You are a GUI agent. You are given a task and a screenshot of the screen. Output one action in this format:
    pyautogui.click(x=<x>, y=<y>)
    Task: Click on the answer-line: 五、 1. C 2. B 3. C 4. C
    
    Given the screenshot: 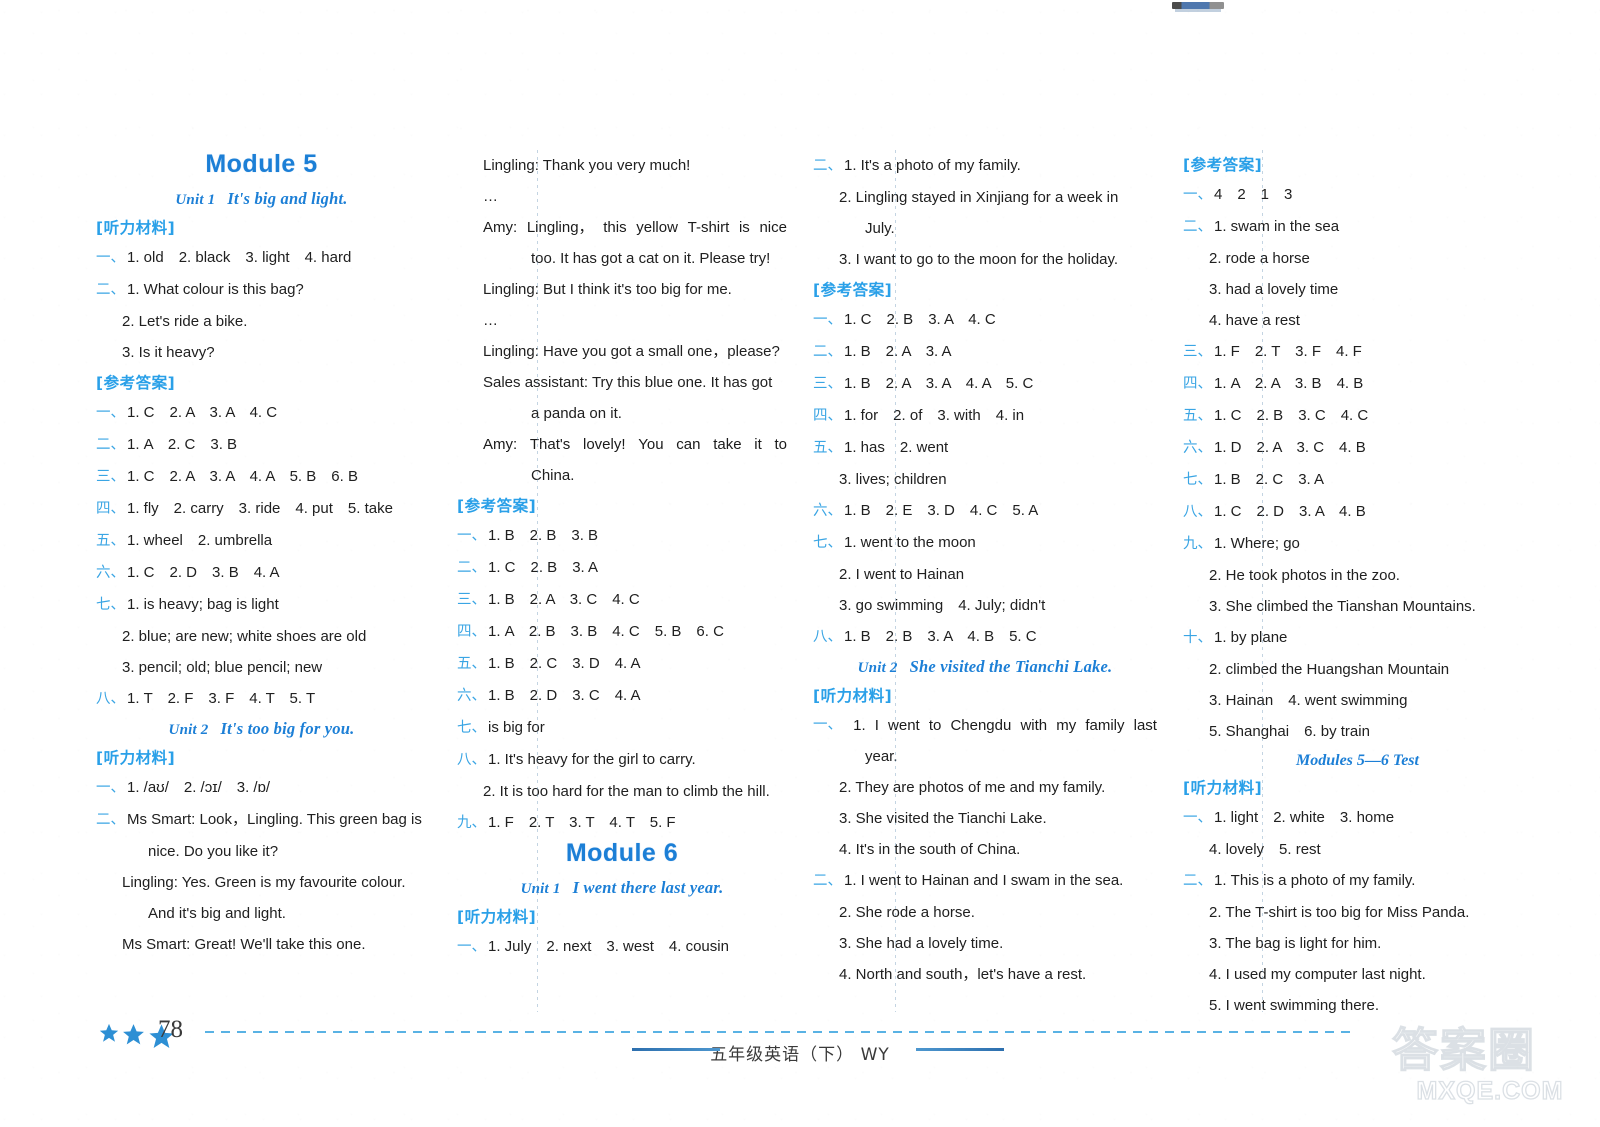 What is the action you would take?
    pyautogui.click(x=1357, y=416)
    